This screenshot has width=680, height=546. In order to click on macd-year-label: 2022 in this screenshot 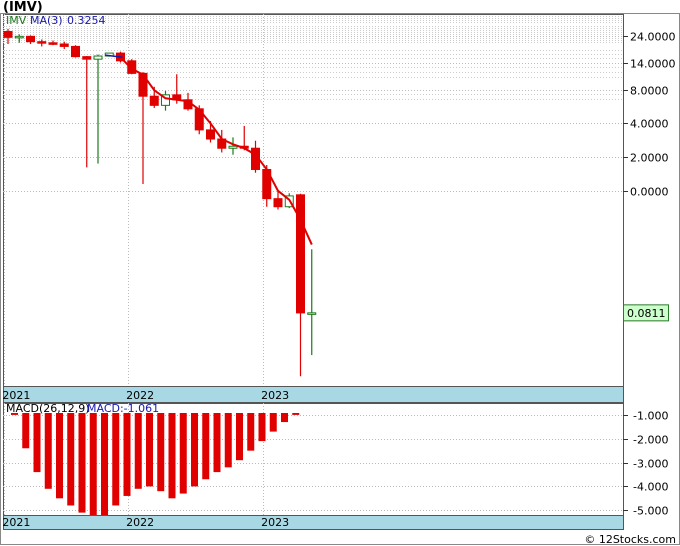, I will do `click(140, 522)`.